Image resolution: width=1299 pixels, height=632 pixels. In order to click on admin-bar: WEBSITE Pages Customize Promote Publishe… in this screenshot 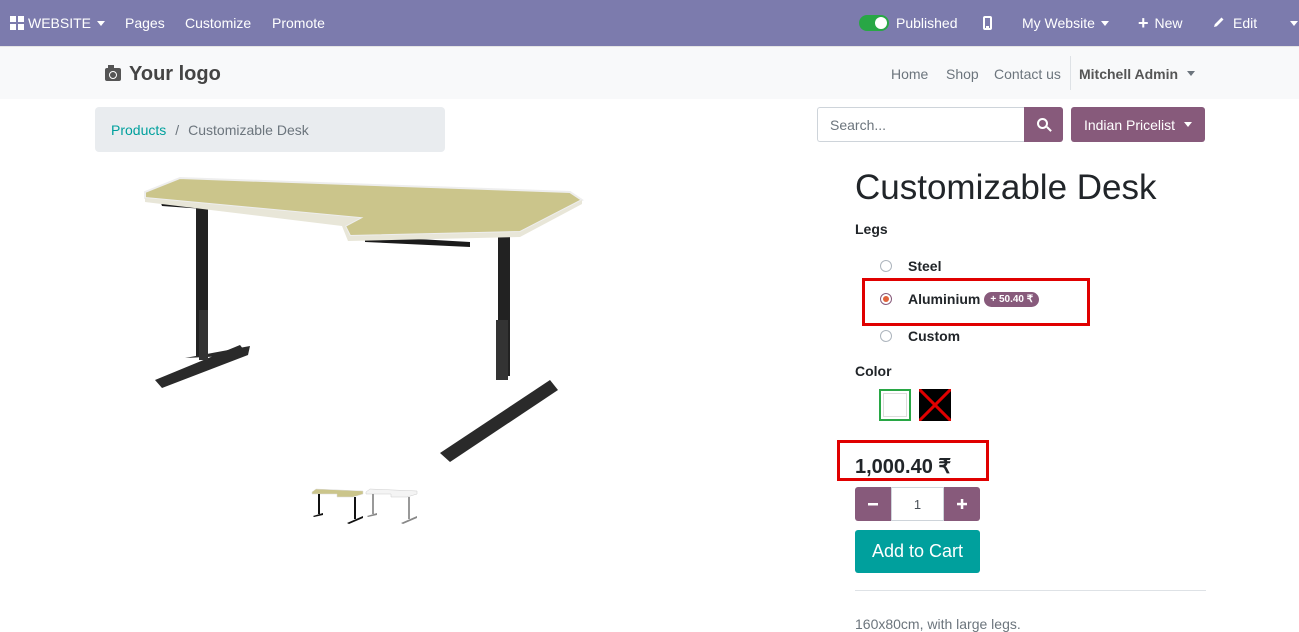, I will do `click(649, 23)`.